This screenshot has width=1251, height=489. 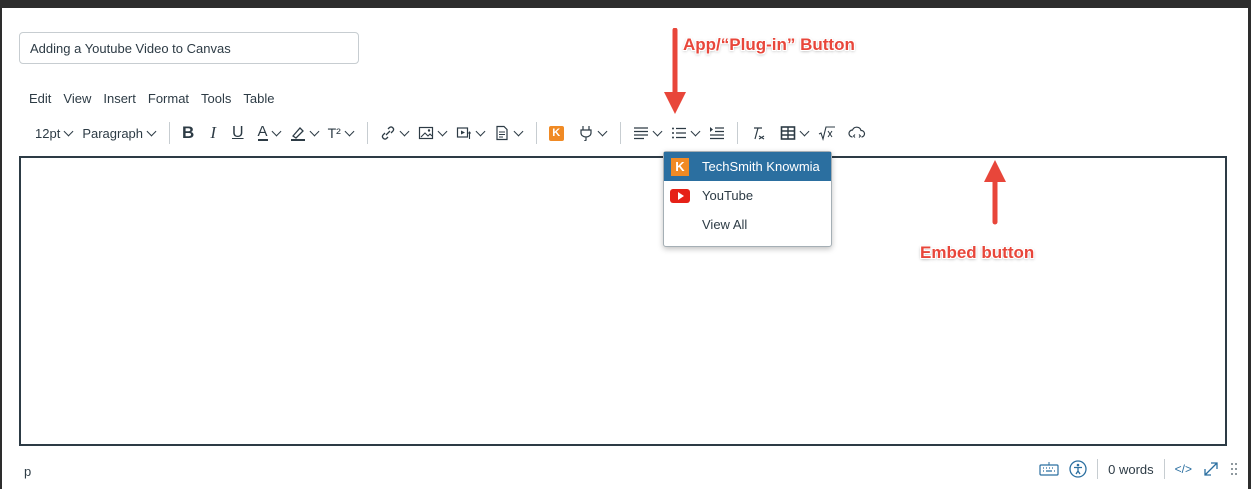 I want to click on menu-item-youtube: YouTube, so click(x=747, y=195).